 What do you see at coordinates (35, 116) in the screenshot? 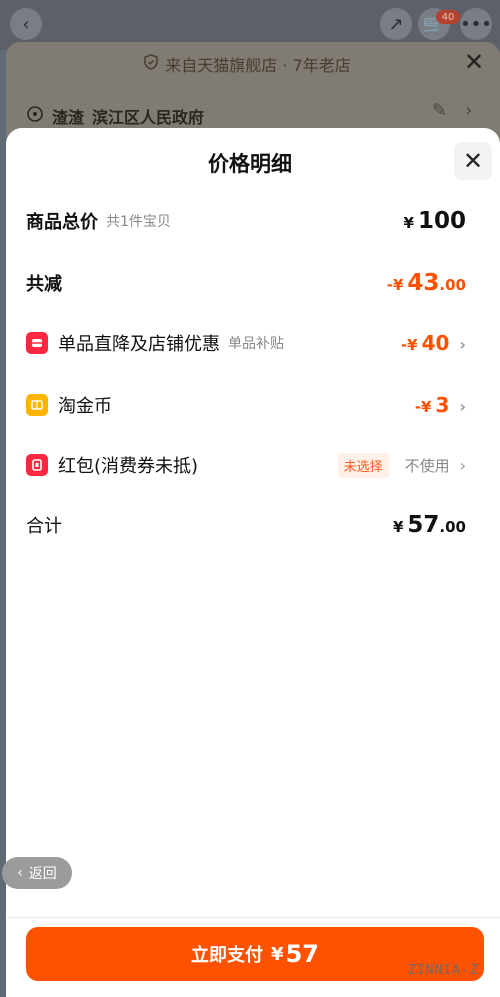
I see `location-icon` at bounding box center [35, 116].